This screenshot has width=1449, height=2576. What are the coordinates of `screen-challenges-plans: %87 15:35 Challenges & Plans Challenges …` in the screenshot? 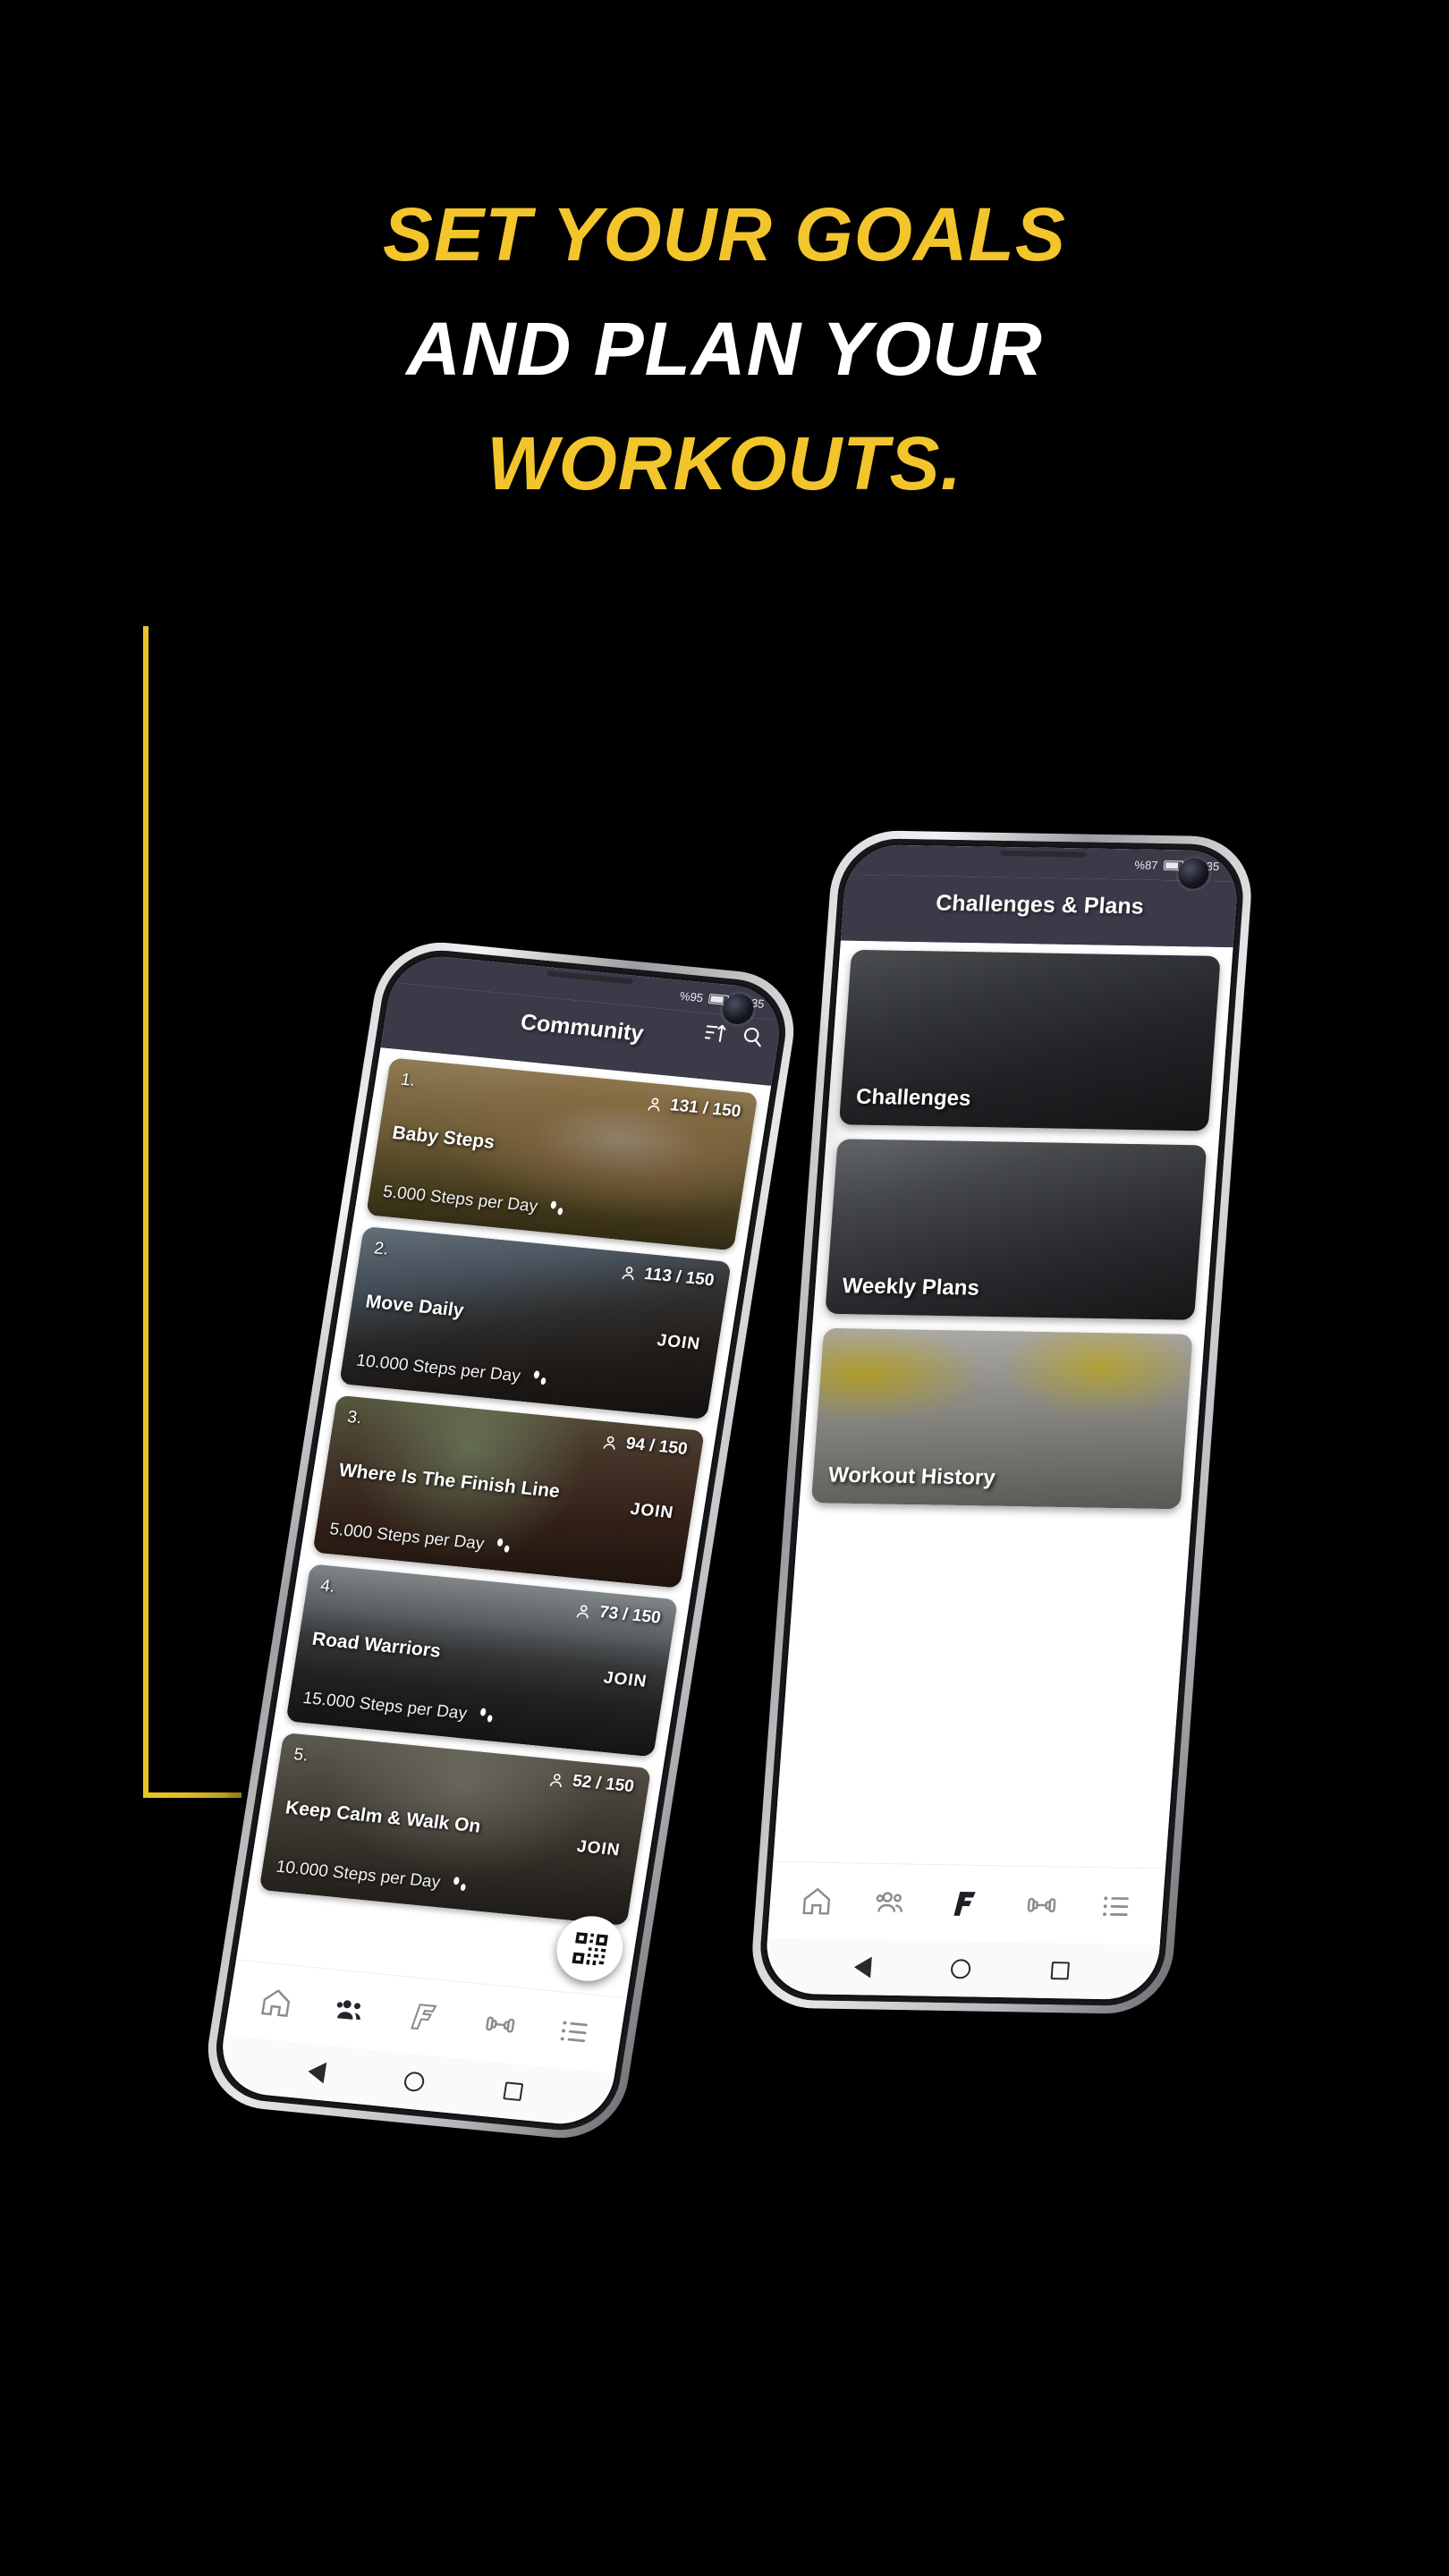 It's located at (1002, 1422).